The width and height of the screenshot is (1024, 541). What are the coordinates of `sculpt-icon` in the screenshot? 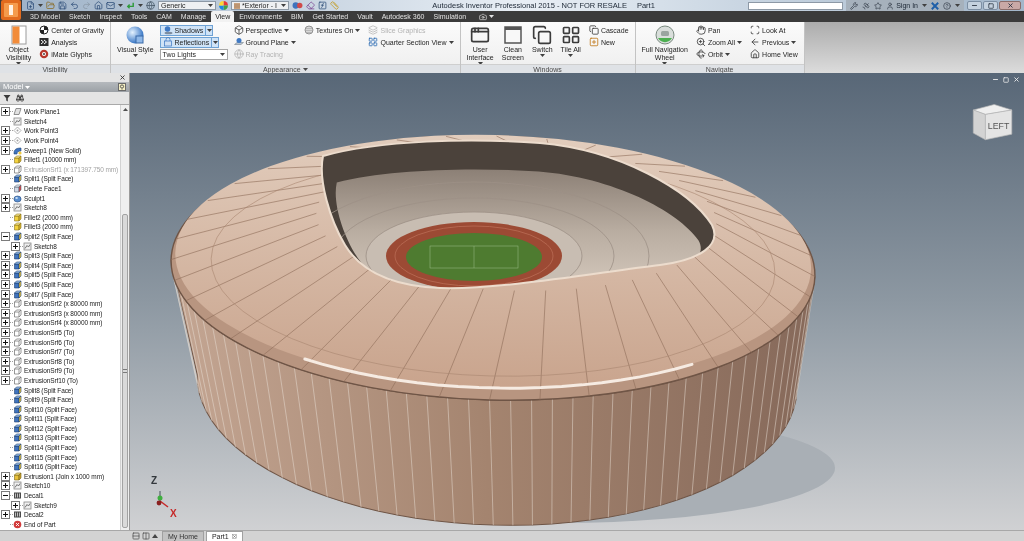 It's located at (17, 198).